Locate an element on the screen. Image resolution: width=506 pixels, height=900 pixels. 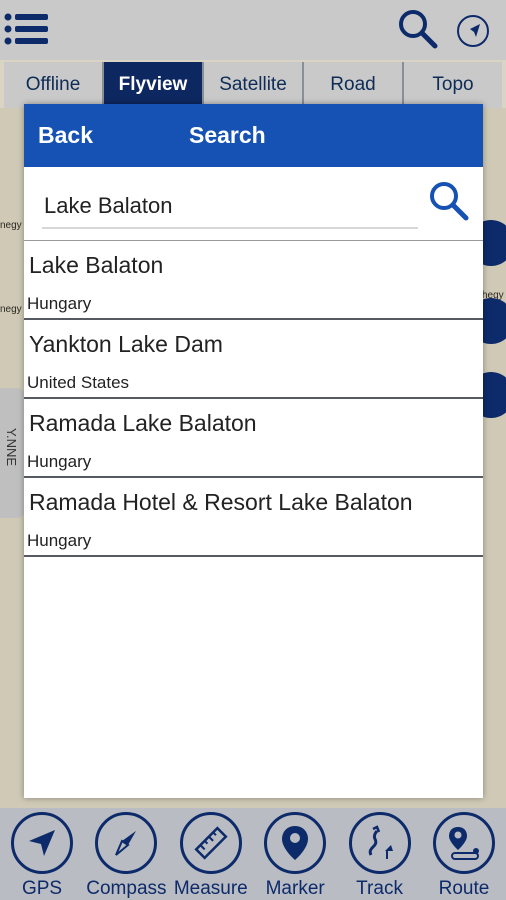
measure-button: Measure is located at coordinates (211, 854).